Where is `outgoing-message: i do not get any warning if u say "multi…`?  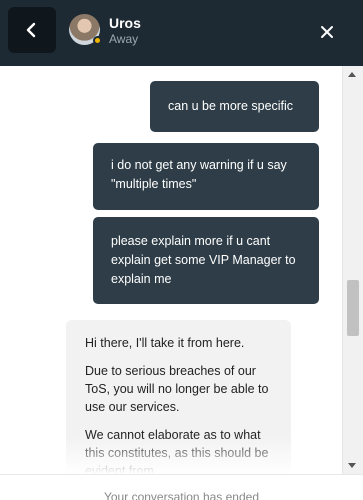 outgoing-message: i do not get any warning if u say "multi… is located at coordinates (206, 176).